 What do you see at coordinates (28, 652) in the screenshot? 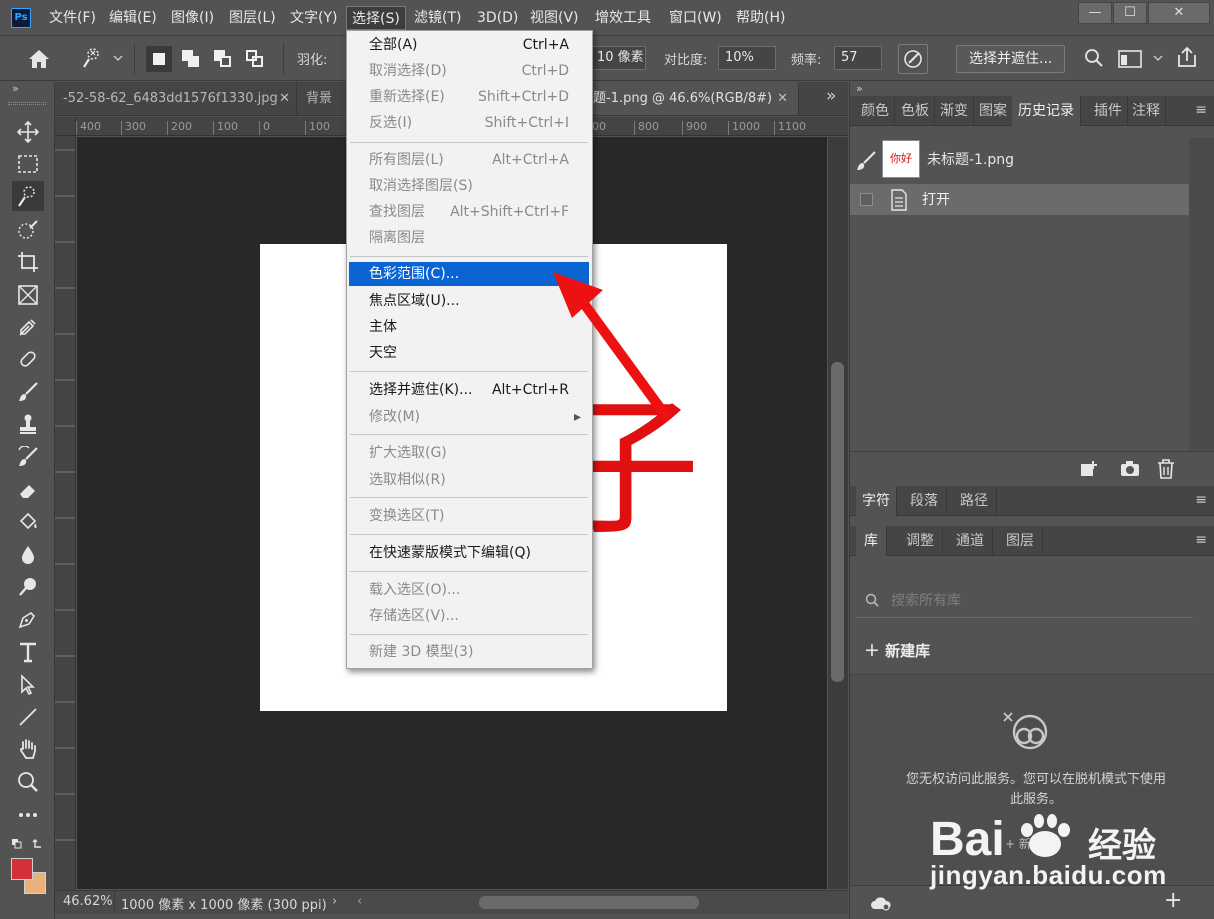
I see `type-tool-icon` at bounding box center [28, 652].